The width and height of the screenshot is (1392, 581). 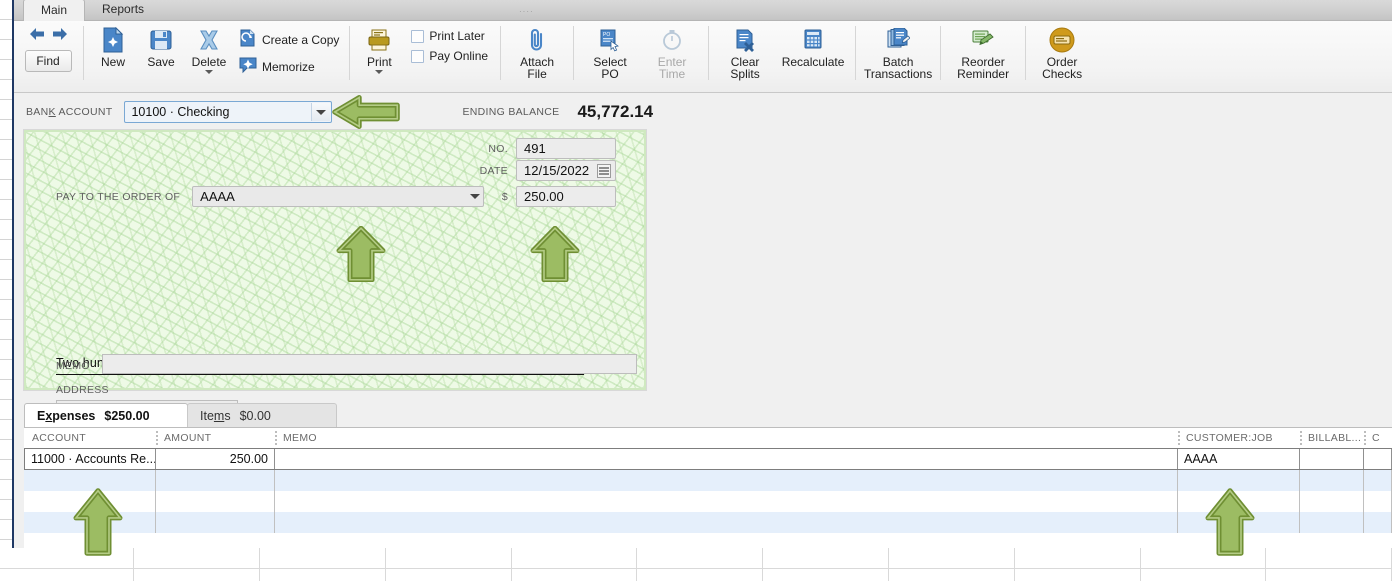 What do you see at coordinates (1378, 438) in the screenshot?
I see `column-header-c: C` at bounding box center [1378, 438].